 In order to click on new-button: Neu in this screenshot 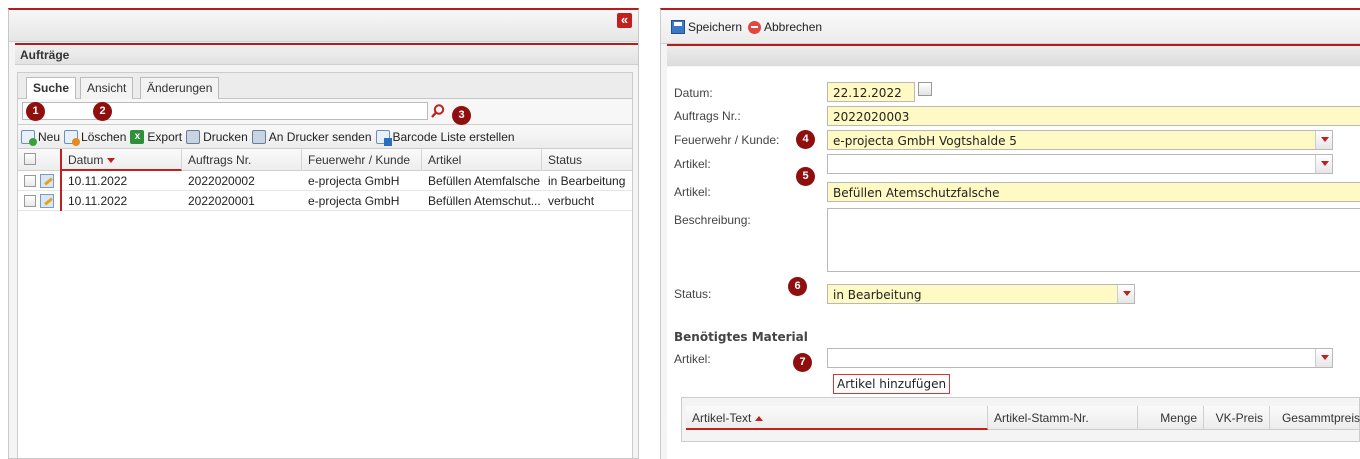, I will do `click(41, 137)`.